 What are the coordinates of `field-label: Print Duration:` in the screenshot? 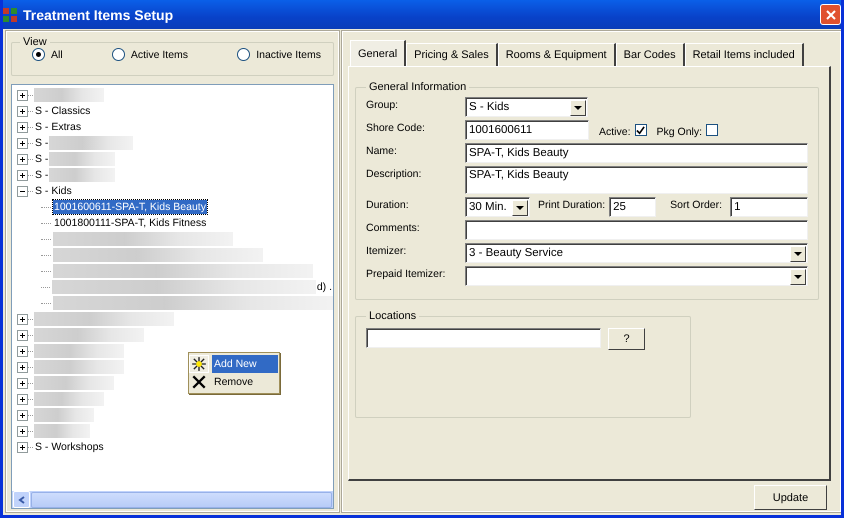 It's located at (572, 204).